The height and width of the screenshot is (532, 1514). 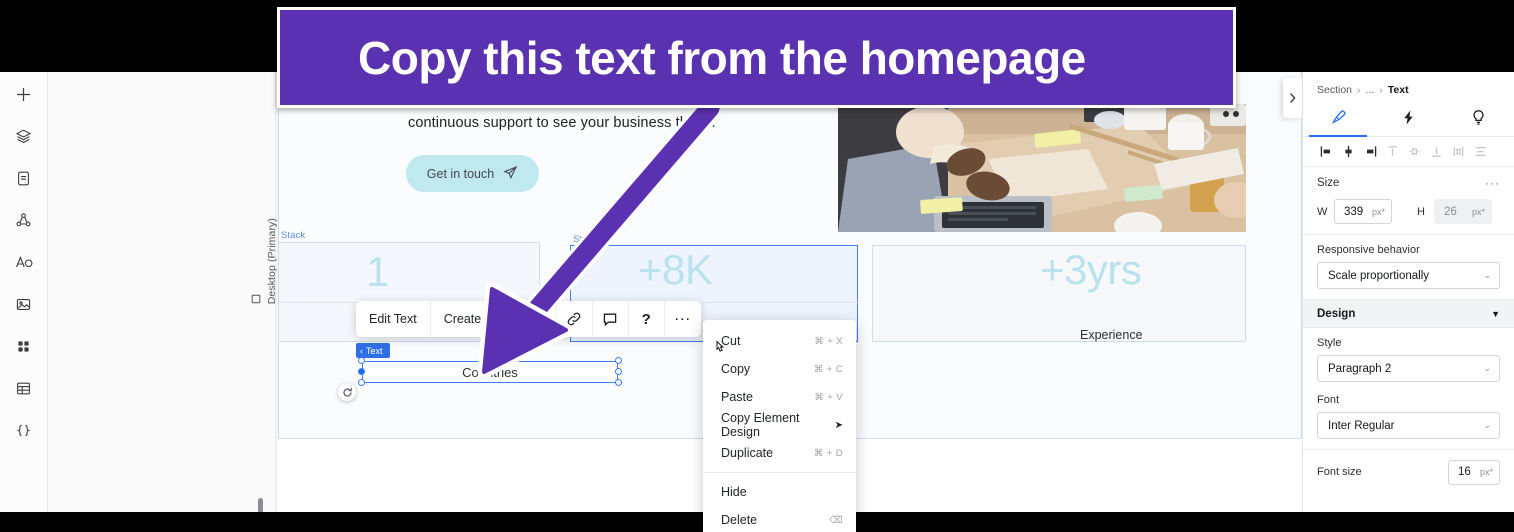 What do you see at coordinates (1408, 368) in the screenshot?
I see `style-select: Paragraph 2 ⌄` at bounding box center [1408, 368].